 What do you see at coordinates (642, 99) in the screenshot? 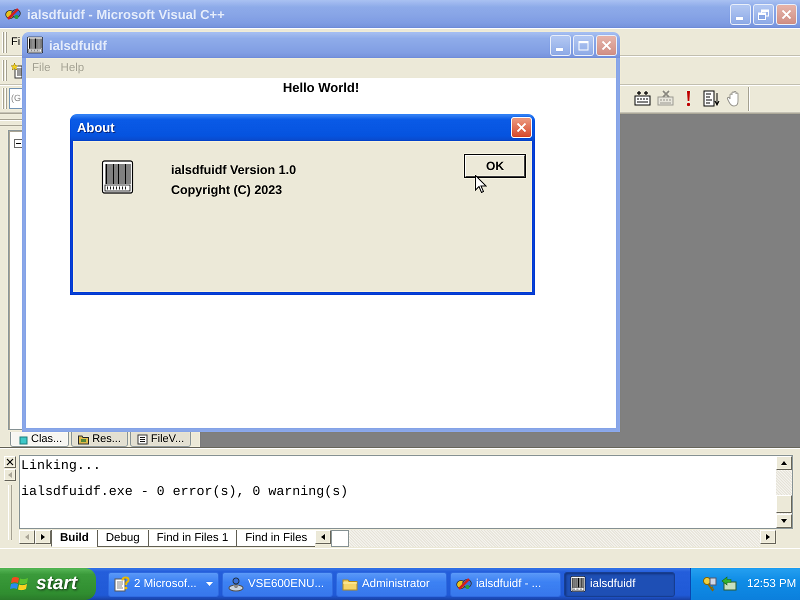
I see `keyboard-icon` at bounding box center [642, 99].